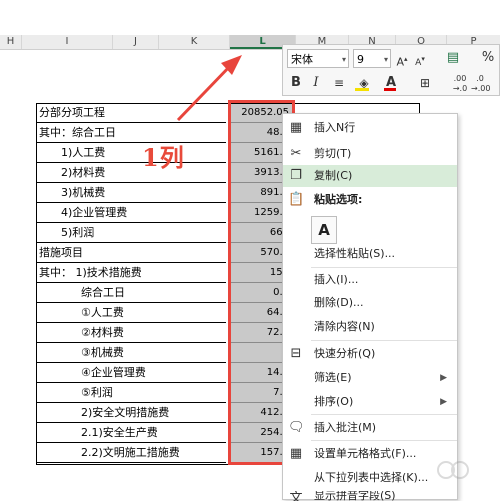 The image size is (500, 501). What do you see at coordinates (131, 333) in the screenshot?
I see `row-label: ②材料费` at bounding box center [131, 333].